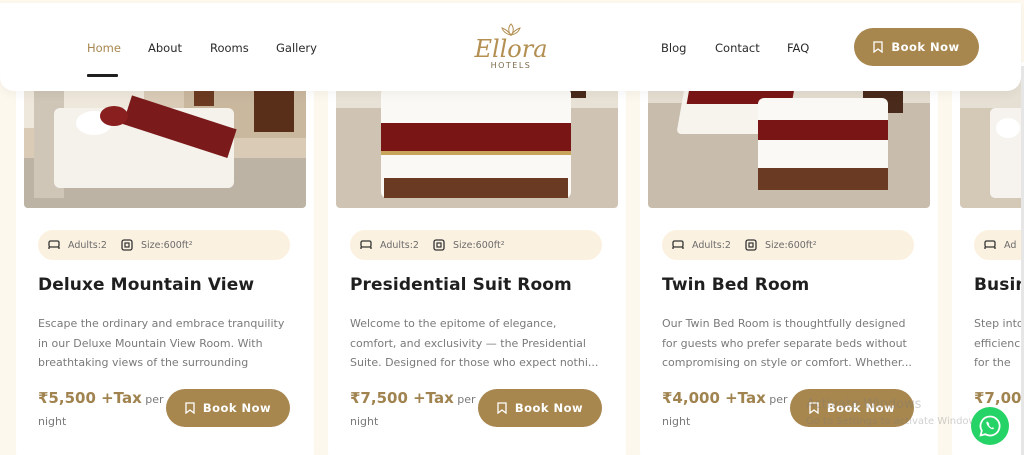 The width and height of the screenshot is (1024, 455). Describe the element at coordinates (673, 48) in the screenshot. I see `nav-blog: Blog` at that location.